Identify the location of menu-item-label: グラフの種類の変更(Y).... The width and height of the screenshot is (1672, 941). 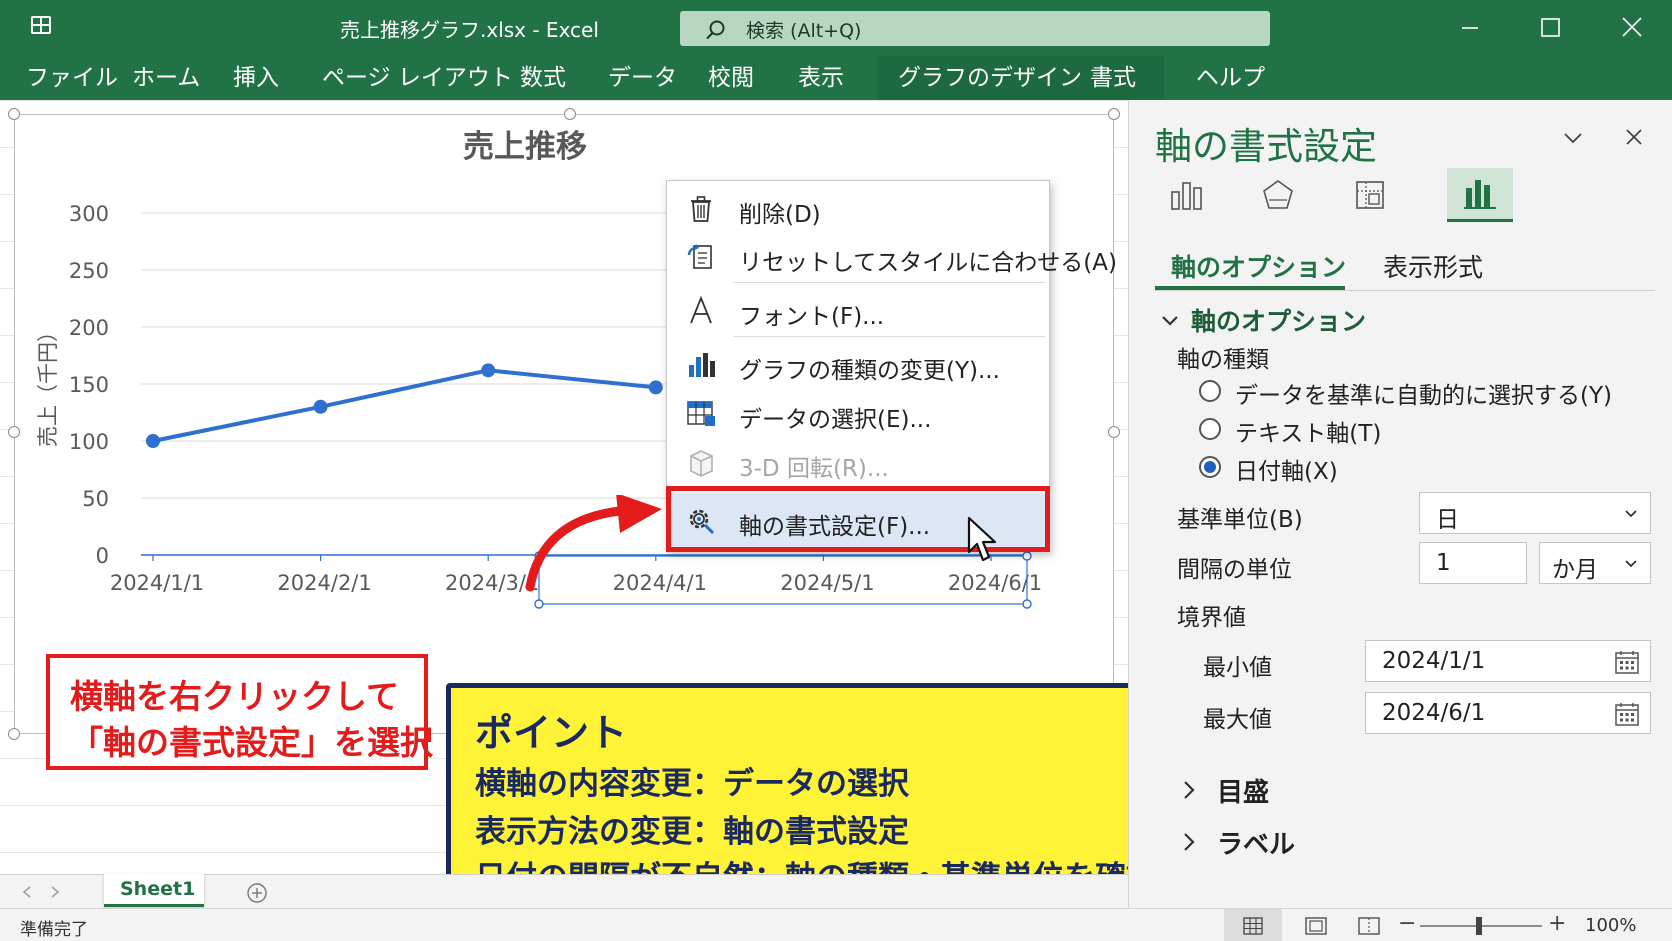
(869, 371).